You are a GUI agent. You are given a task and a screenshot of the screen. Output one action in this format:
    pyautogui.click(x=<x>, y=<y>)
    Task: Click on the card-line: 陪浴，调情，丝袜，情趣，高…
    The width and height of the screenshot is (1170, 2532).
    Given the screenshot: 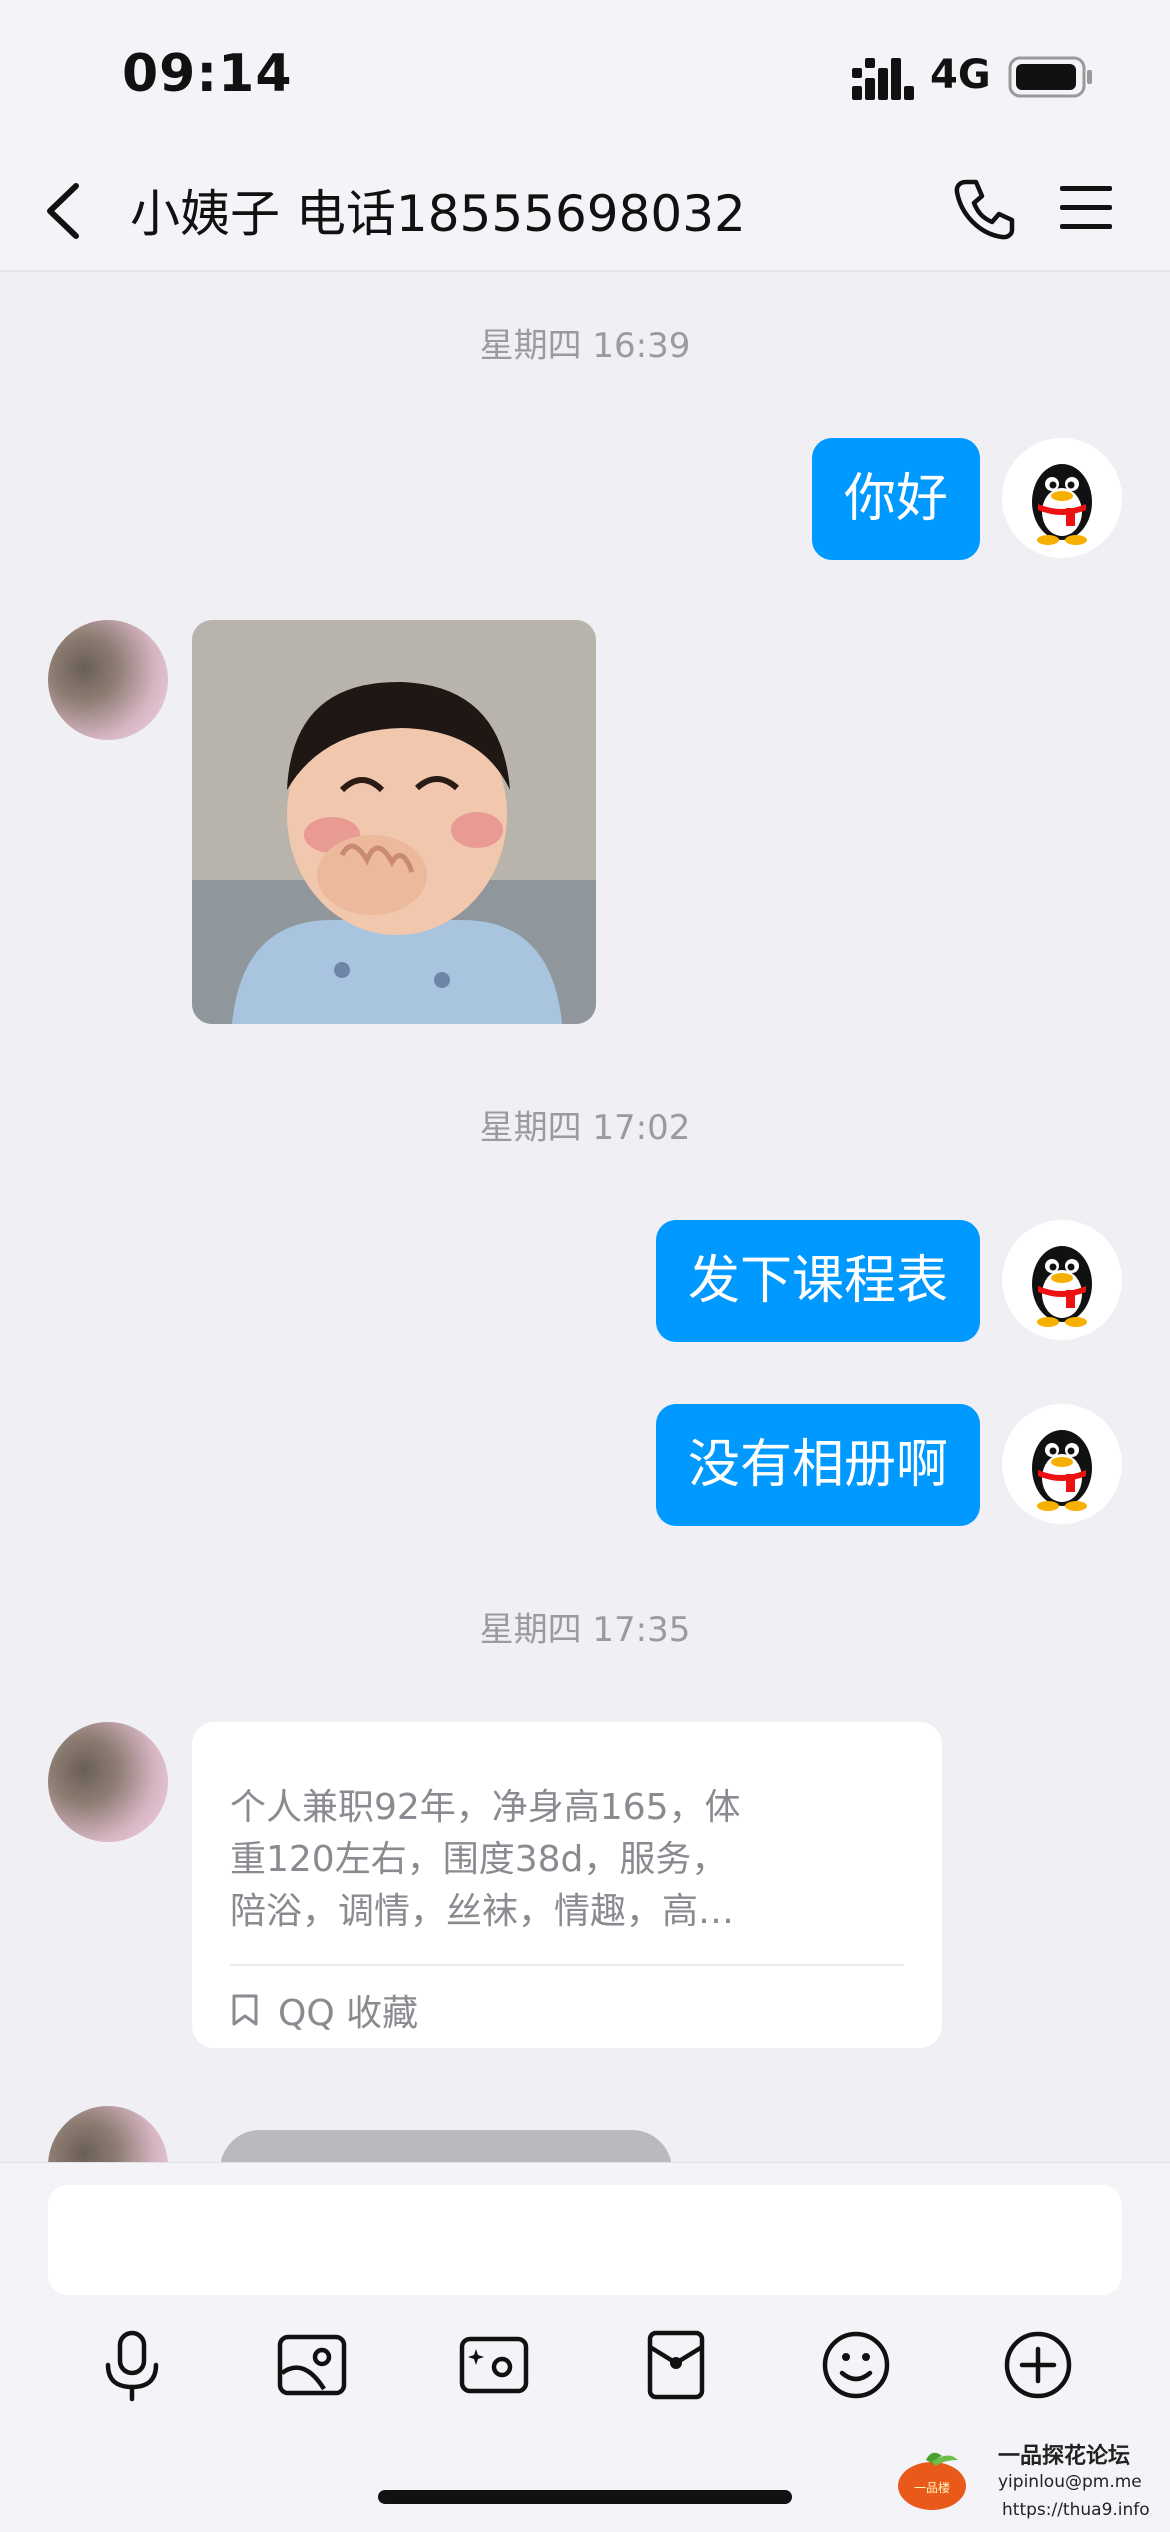 What is the action you would take?
    pyautogui.click(x=482, y=1911)
    